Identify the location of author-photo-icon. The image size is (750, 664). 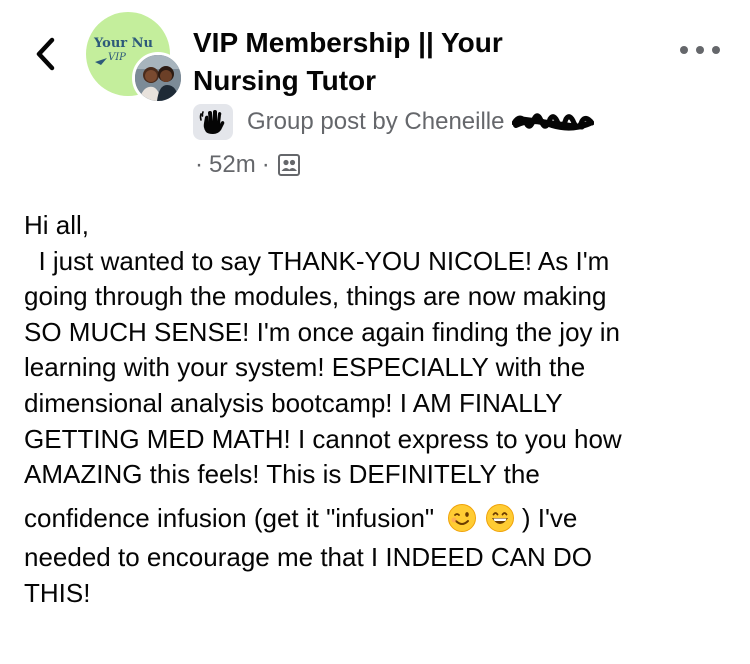
(158, 78).